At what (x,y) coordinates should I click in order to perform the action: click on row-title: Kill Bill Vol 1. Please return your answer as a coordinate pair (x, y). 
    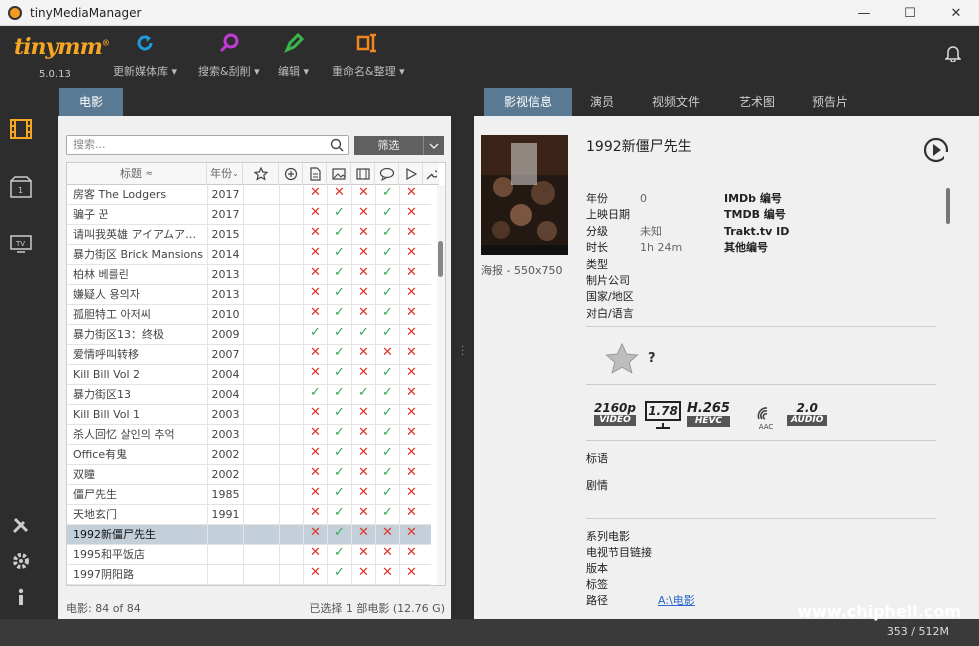
    Looking at the image, I should click on (107, 414).